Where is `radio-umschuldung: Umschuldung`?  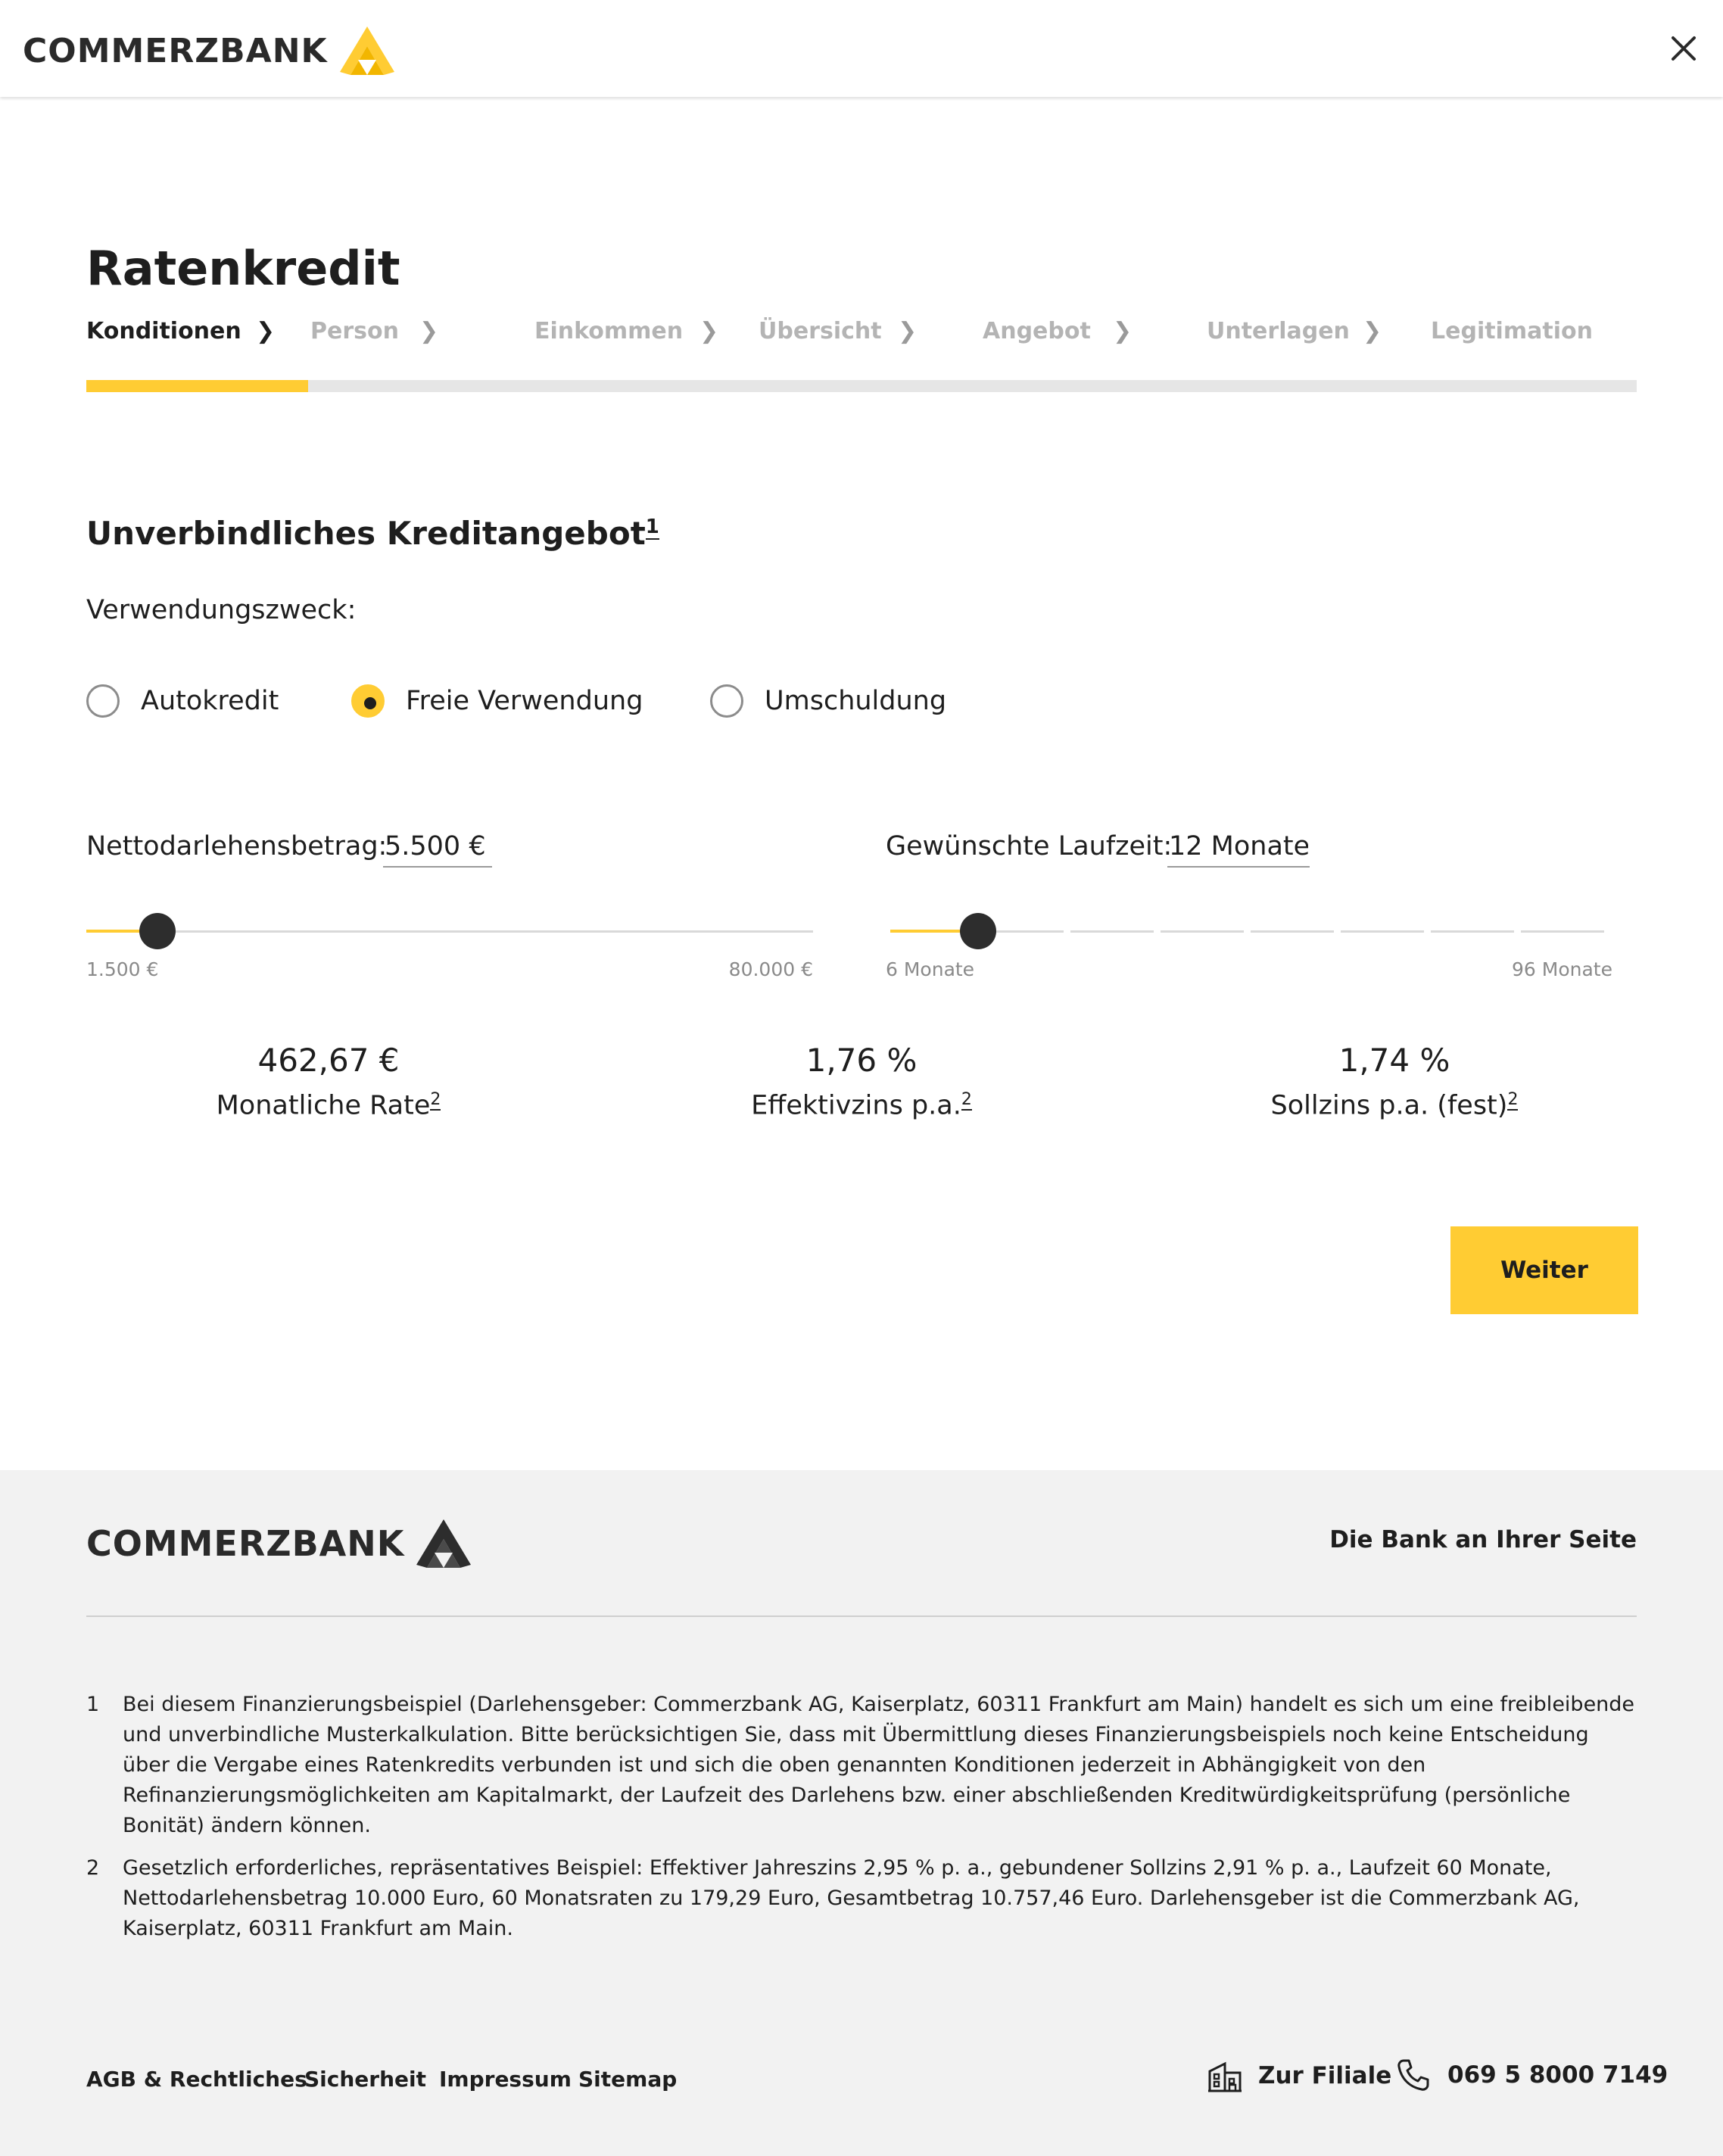
radio-umschuldung: Umschuldung is located at coordinates (828, 701).